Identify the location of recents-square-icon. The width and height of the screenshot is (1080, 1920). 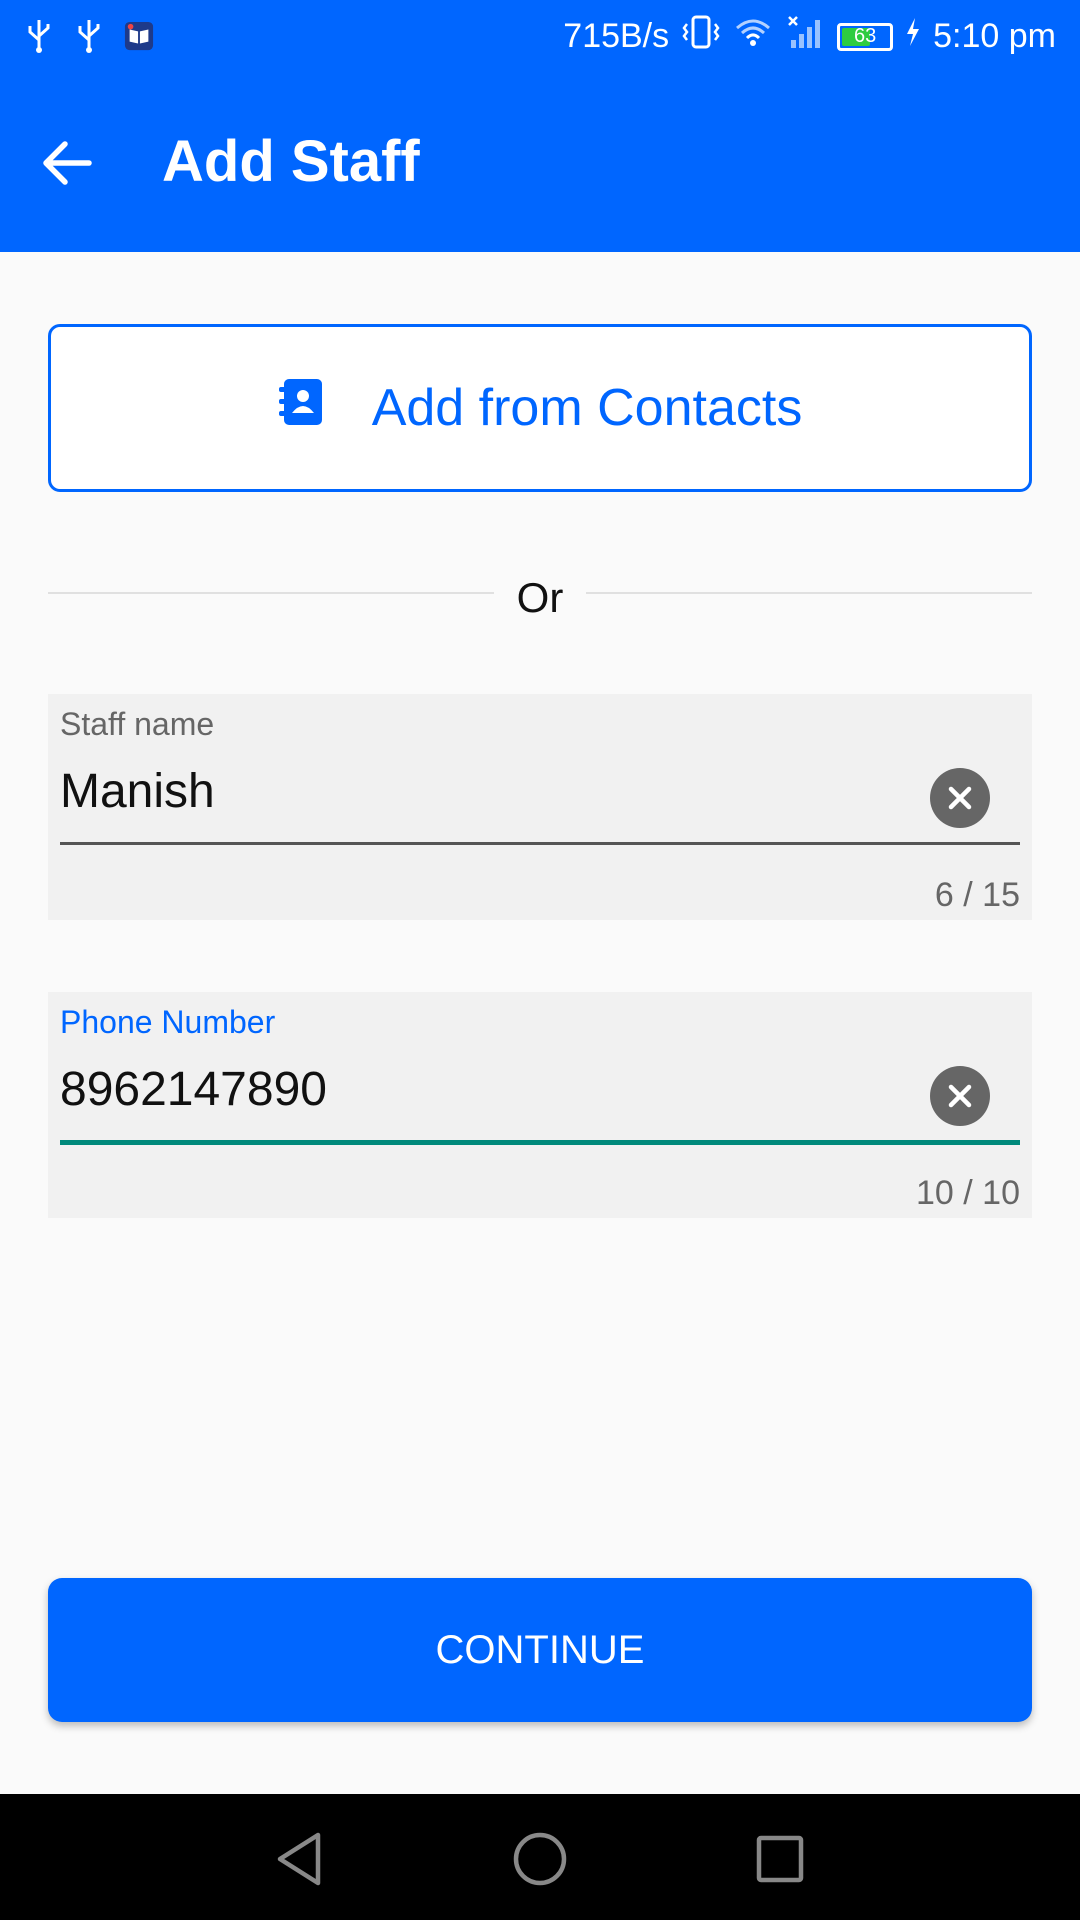
(780, 1859).